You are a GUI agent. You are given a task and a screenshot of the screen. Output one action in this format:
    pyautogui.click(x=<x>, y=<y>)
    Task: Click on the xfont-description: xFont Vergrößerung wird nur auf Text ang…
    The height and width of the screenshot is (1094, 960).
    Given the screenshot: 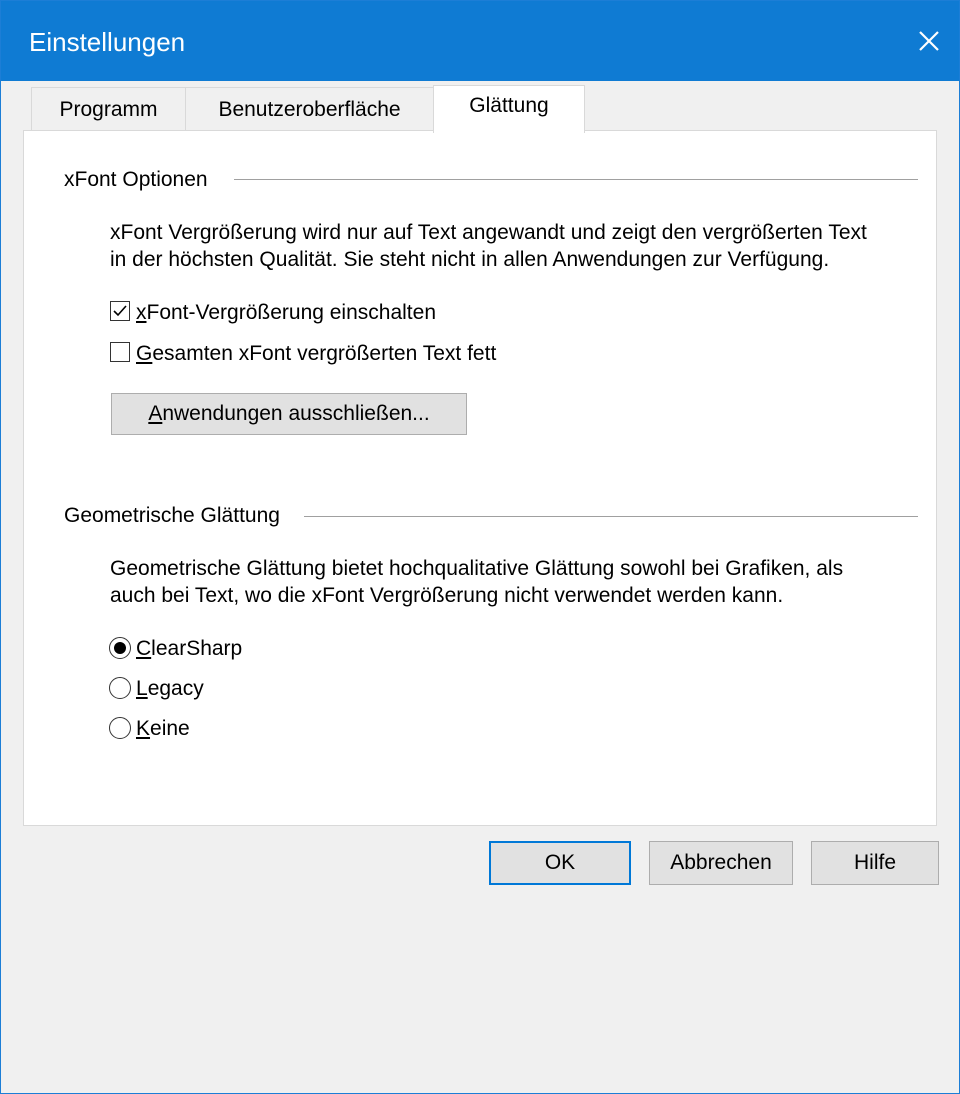 What is the action you would take?
    pyautogui.click(x=488, y=246)
    